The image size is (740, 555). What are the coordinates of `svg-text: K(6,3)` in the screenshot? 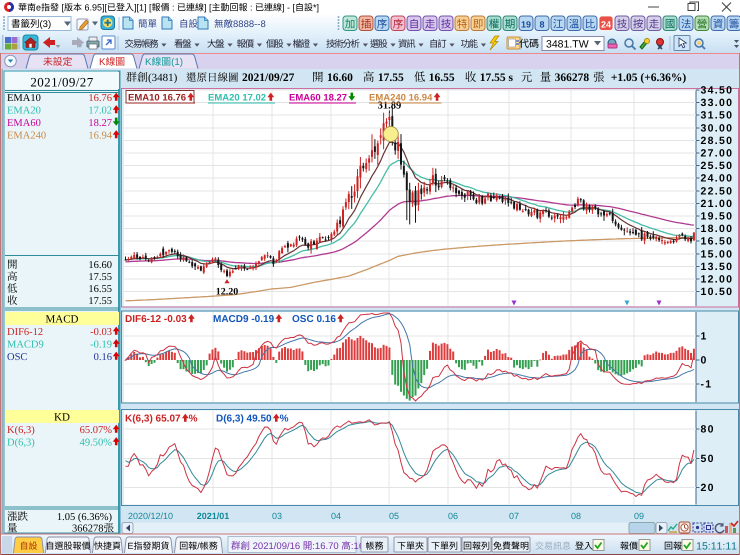 It's located at (21, 430).